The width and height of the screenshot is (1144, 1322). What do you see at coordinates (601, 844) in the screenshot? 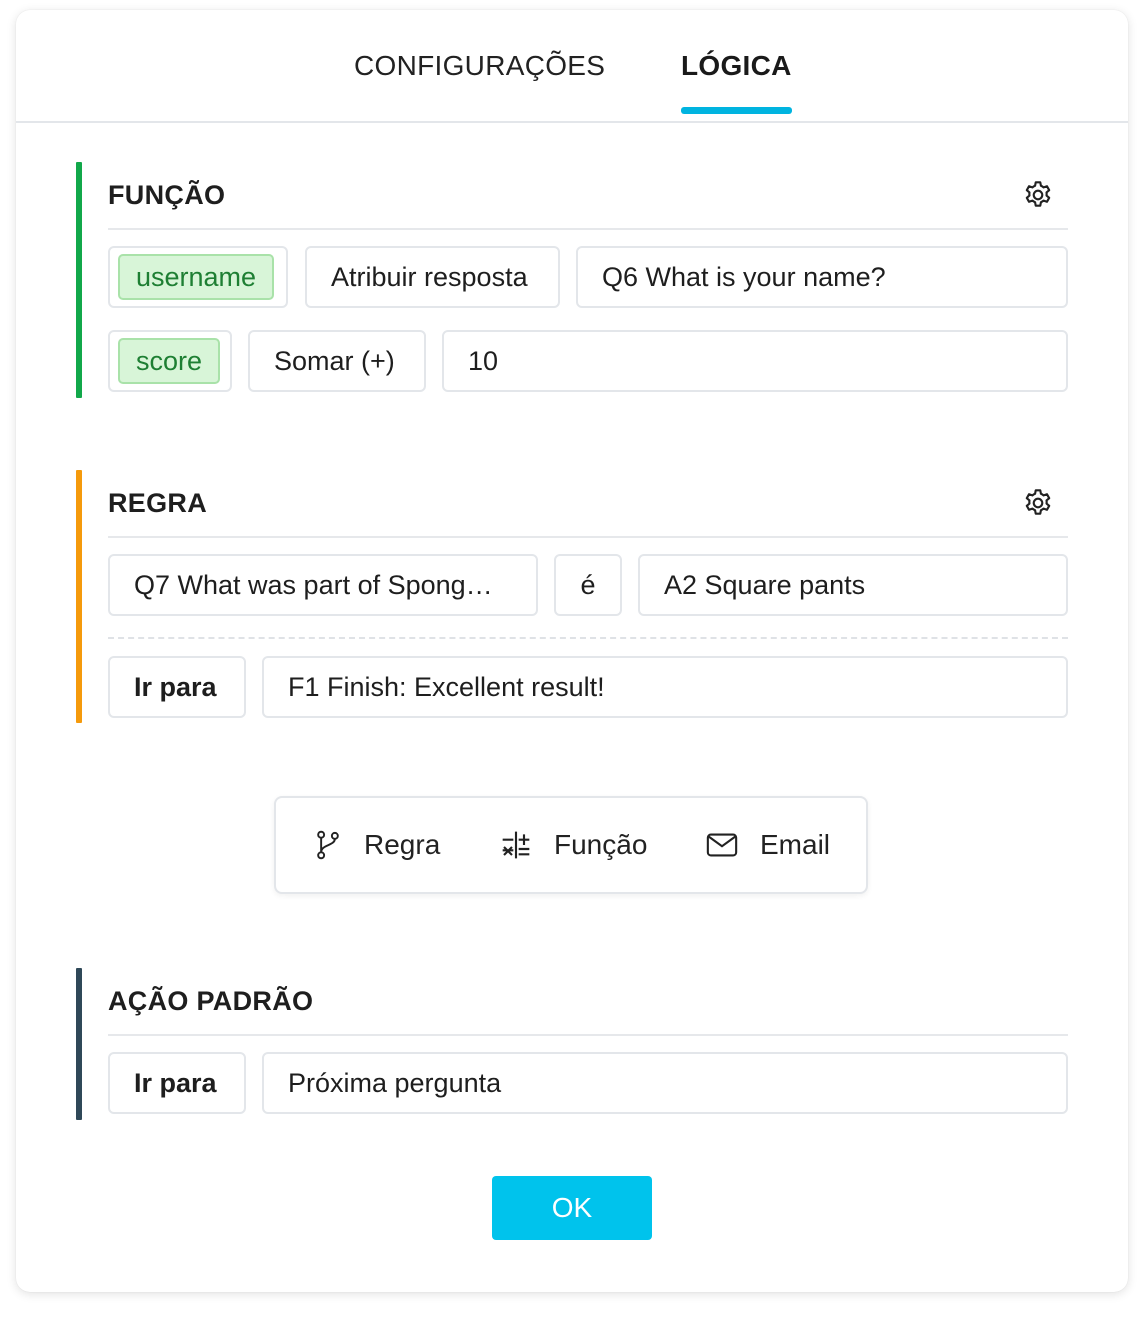
I see `add-function-label: Função` at bounding box center [601, 844].